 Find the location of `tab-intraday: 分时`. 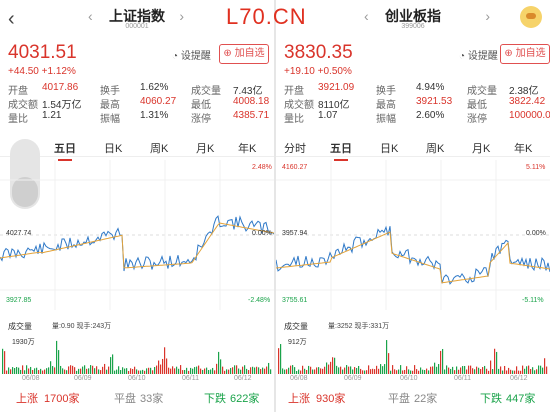

tab-intraday: 分时 is located at coordinates (295, 148).